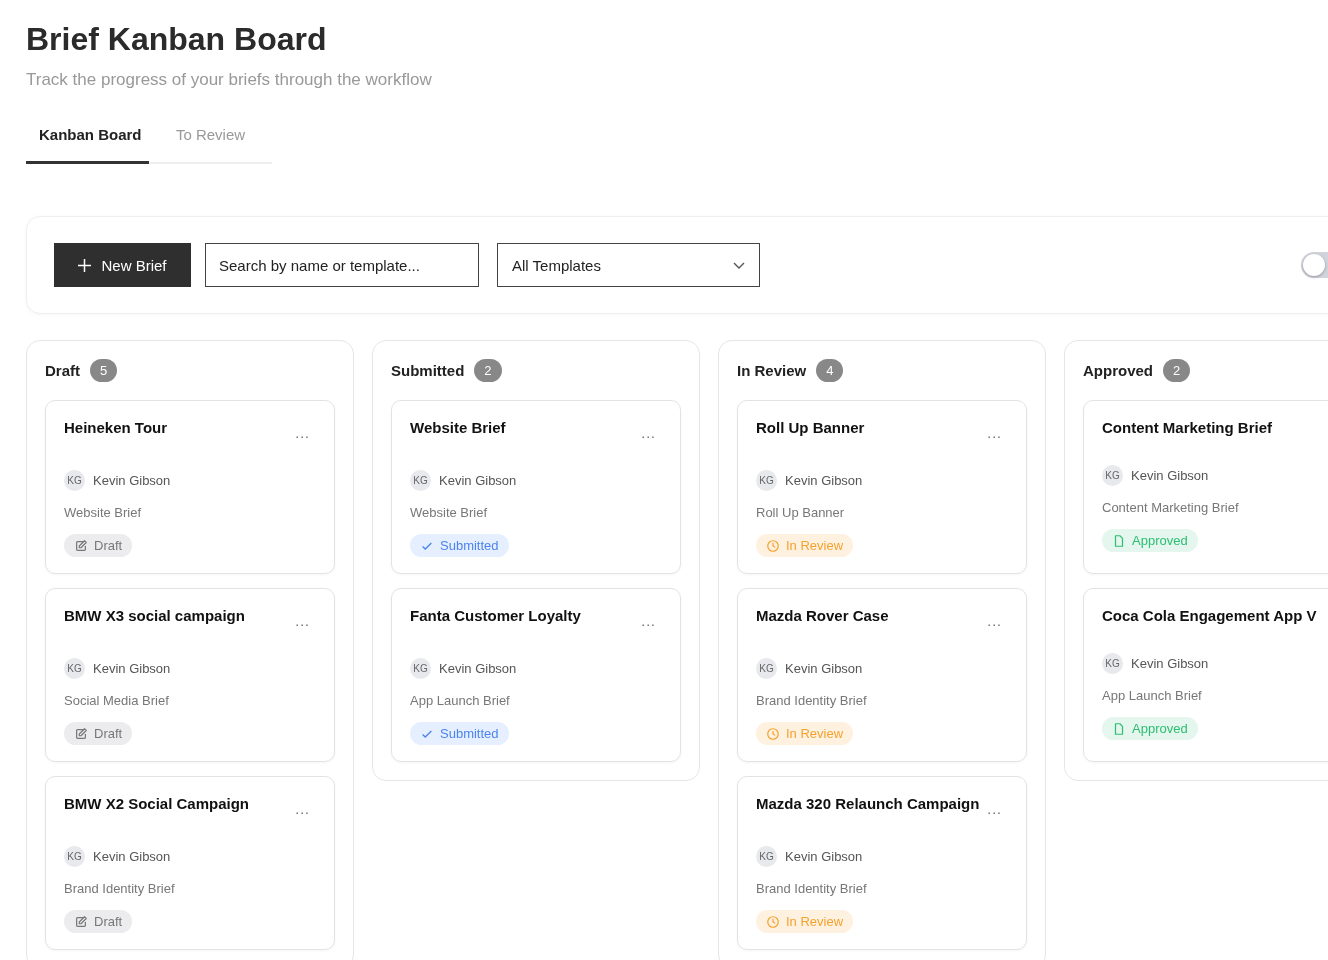  Describe the element at coordinates (229, 80) in the screenshot. I see `page-subtitle: Track the progress of your briefs through the workflow` at that location.